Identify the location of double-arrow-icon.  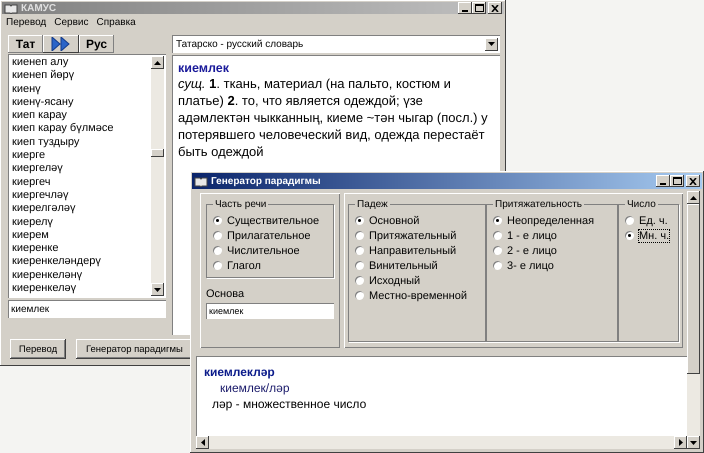
(61, 44).